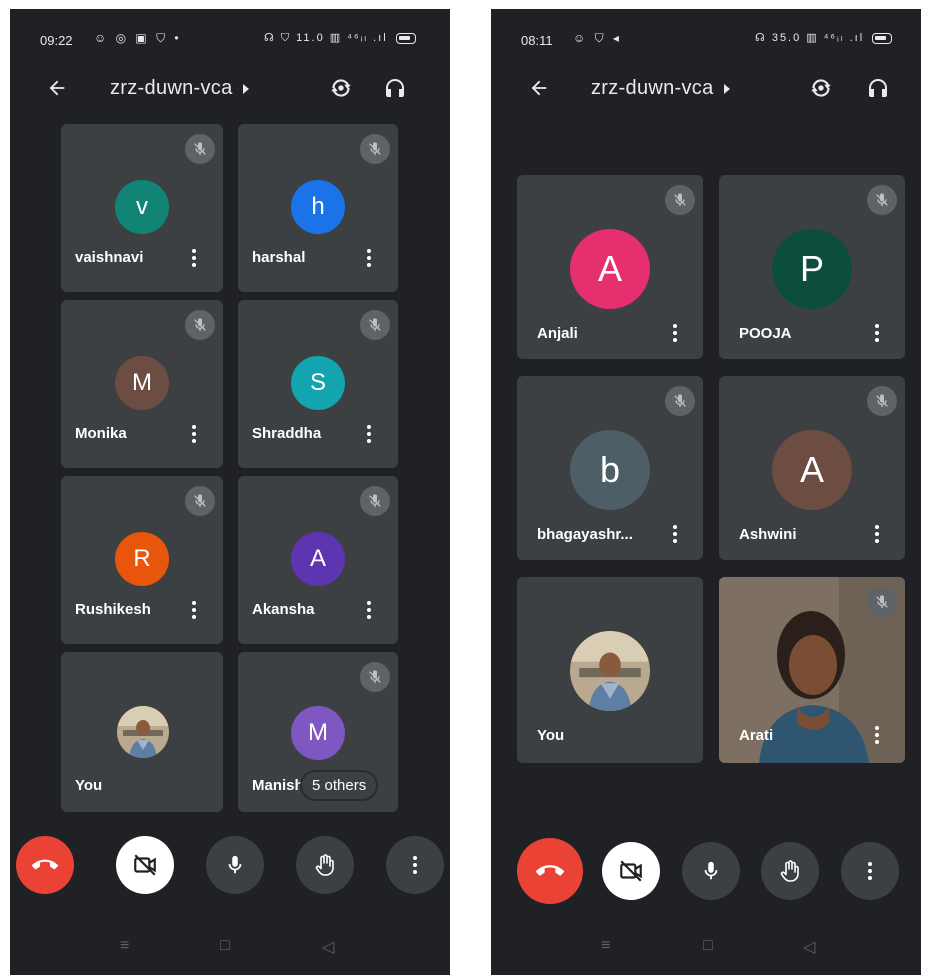 This screenshot has width=928, height=978. I want to click on self-photo-avatar, so click(610, 671).